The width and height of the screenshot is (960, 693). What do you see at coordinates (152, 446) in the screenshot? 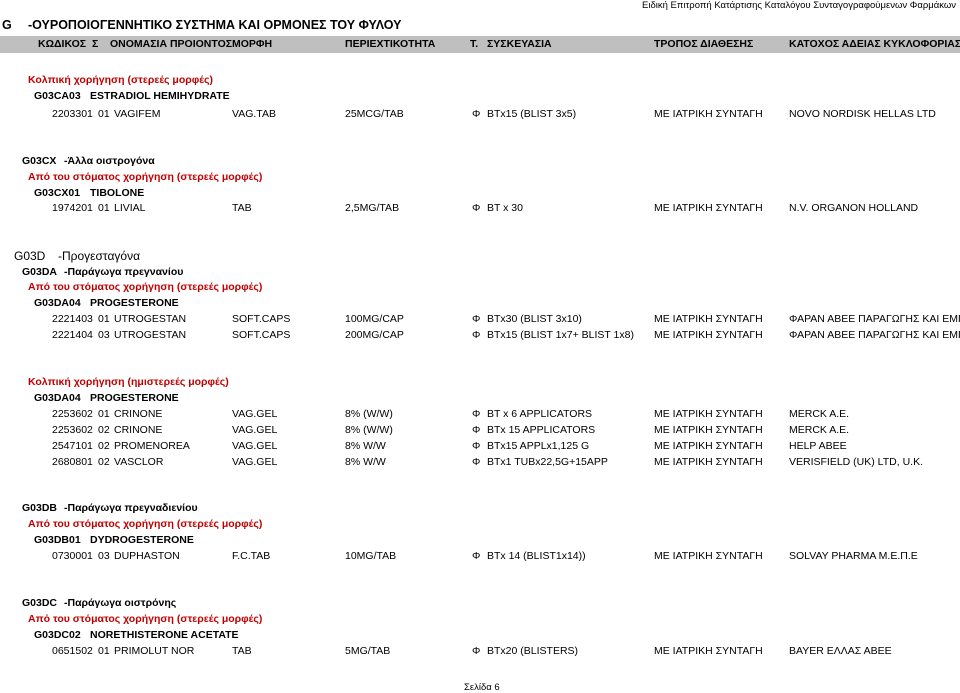
I see `product-name: PROMENOREA` at bounding box center [152, 446].